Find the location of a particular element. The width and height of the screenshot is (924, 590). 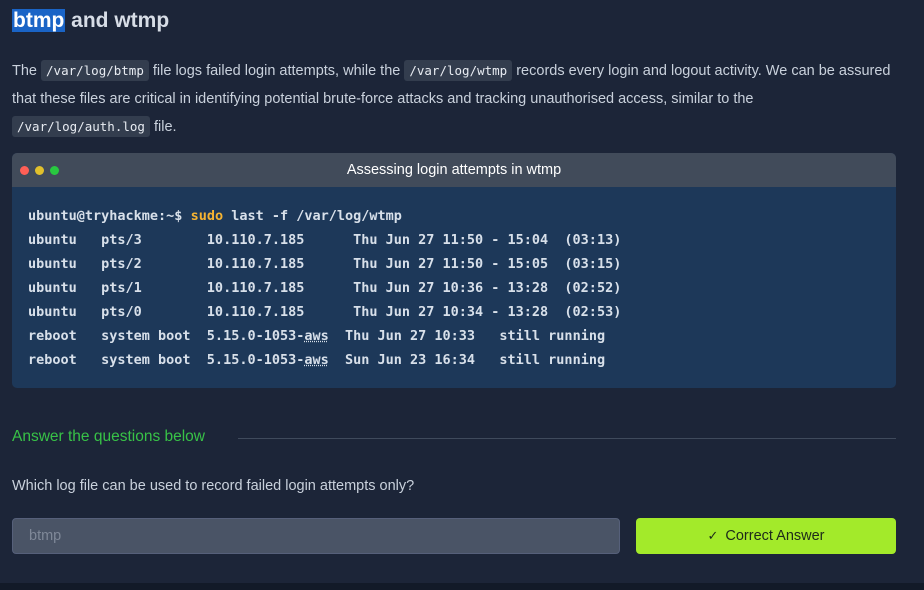

page-title: btmp and wtmp is located at coordinates (90, 21).